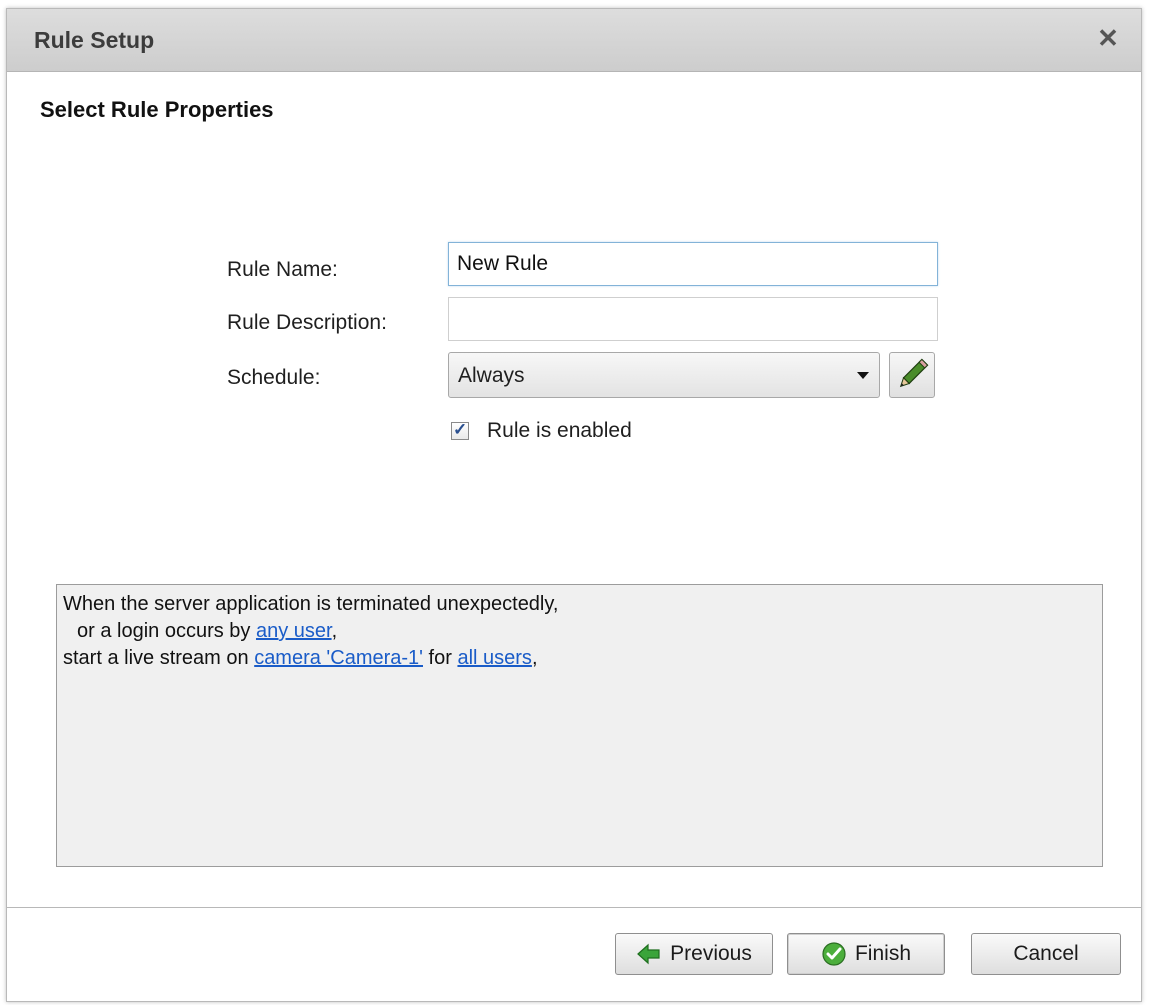 This screenshot has width=1150, height=1005. I want to click on close-icon: ✕, so click(1108, 38).